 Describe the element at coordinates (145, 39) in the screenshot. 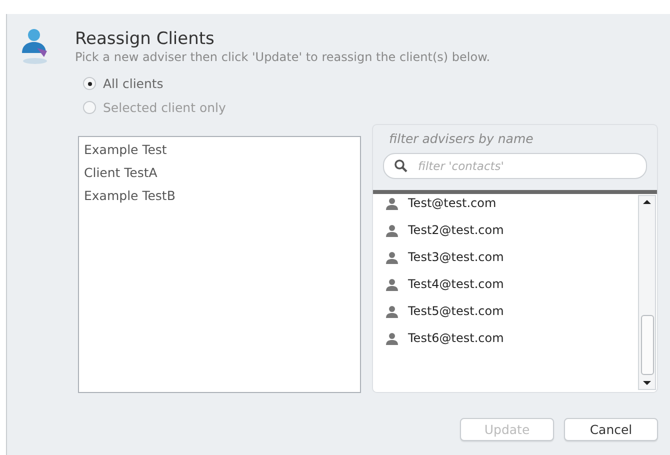

I see `dialog-title: Reassign Clients` at that location.